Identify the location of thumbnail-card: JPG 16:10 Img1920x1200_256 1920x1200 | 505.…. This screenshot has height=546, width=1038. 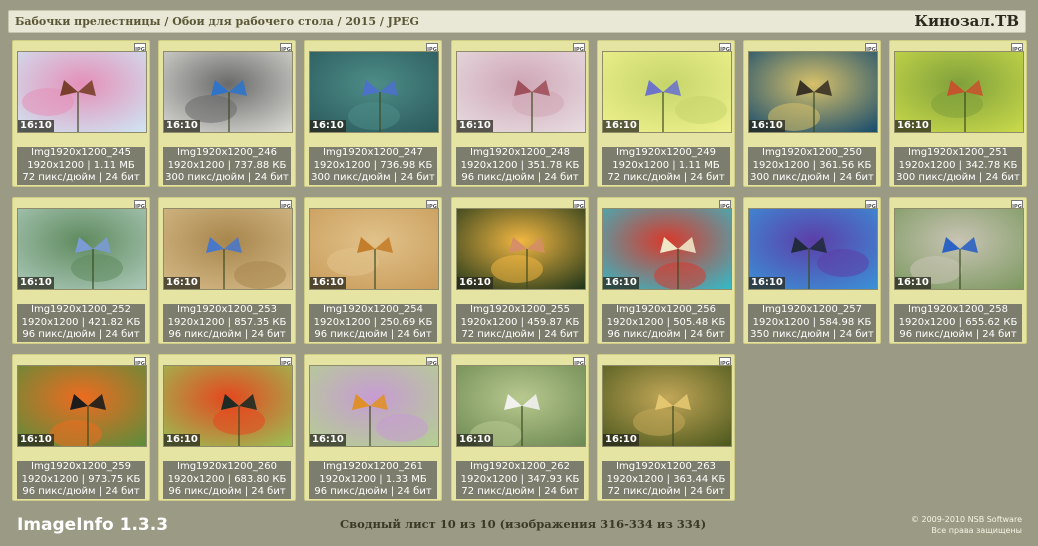
(666, 270).